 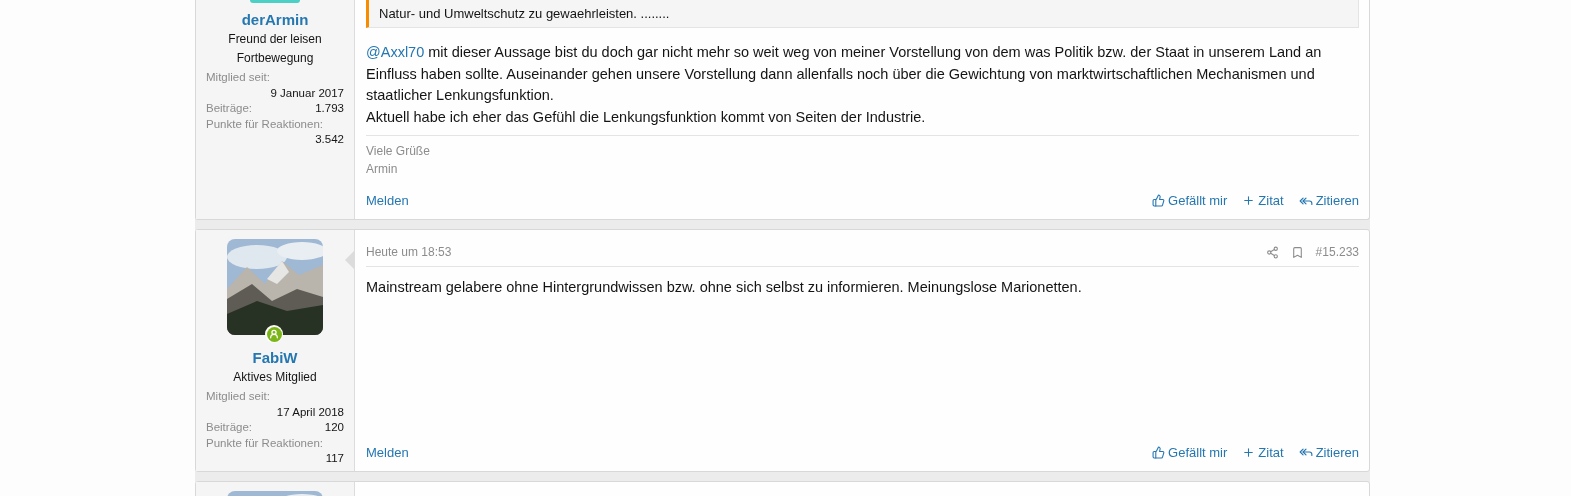 I want to click on post-text: @Axxl70 mit dieser Aussage bist du doch gar nicht mehr so weit weg von meiner Vorstellung von dem was Politik bzw. der Staat in unserem Land an Einfluss haben sollte. Auseinander gehen unsere Vorstellung dann allenfalls noch über die Gewichtung von marktwirtschaftlichen Mechanismen und staatlicher Lenkungsfunktion., so click(x=844, y=74).